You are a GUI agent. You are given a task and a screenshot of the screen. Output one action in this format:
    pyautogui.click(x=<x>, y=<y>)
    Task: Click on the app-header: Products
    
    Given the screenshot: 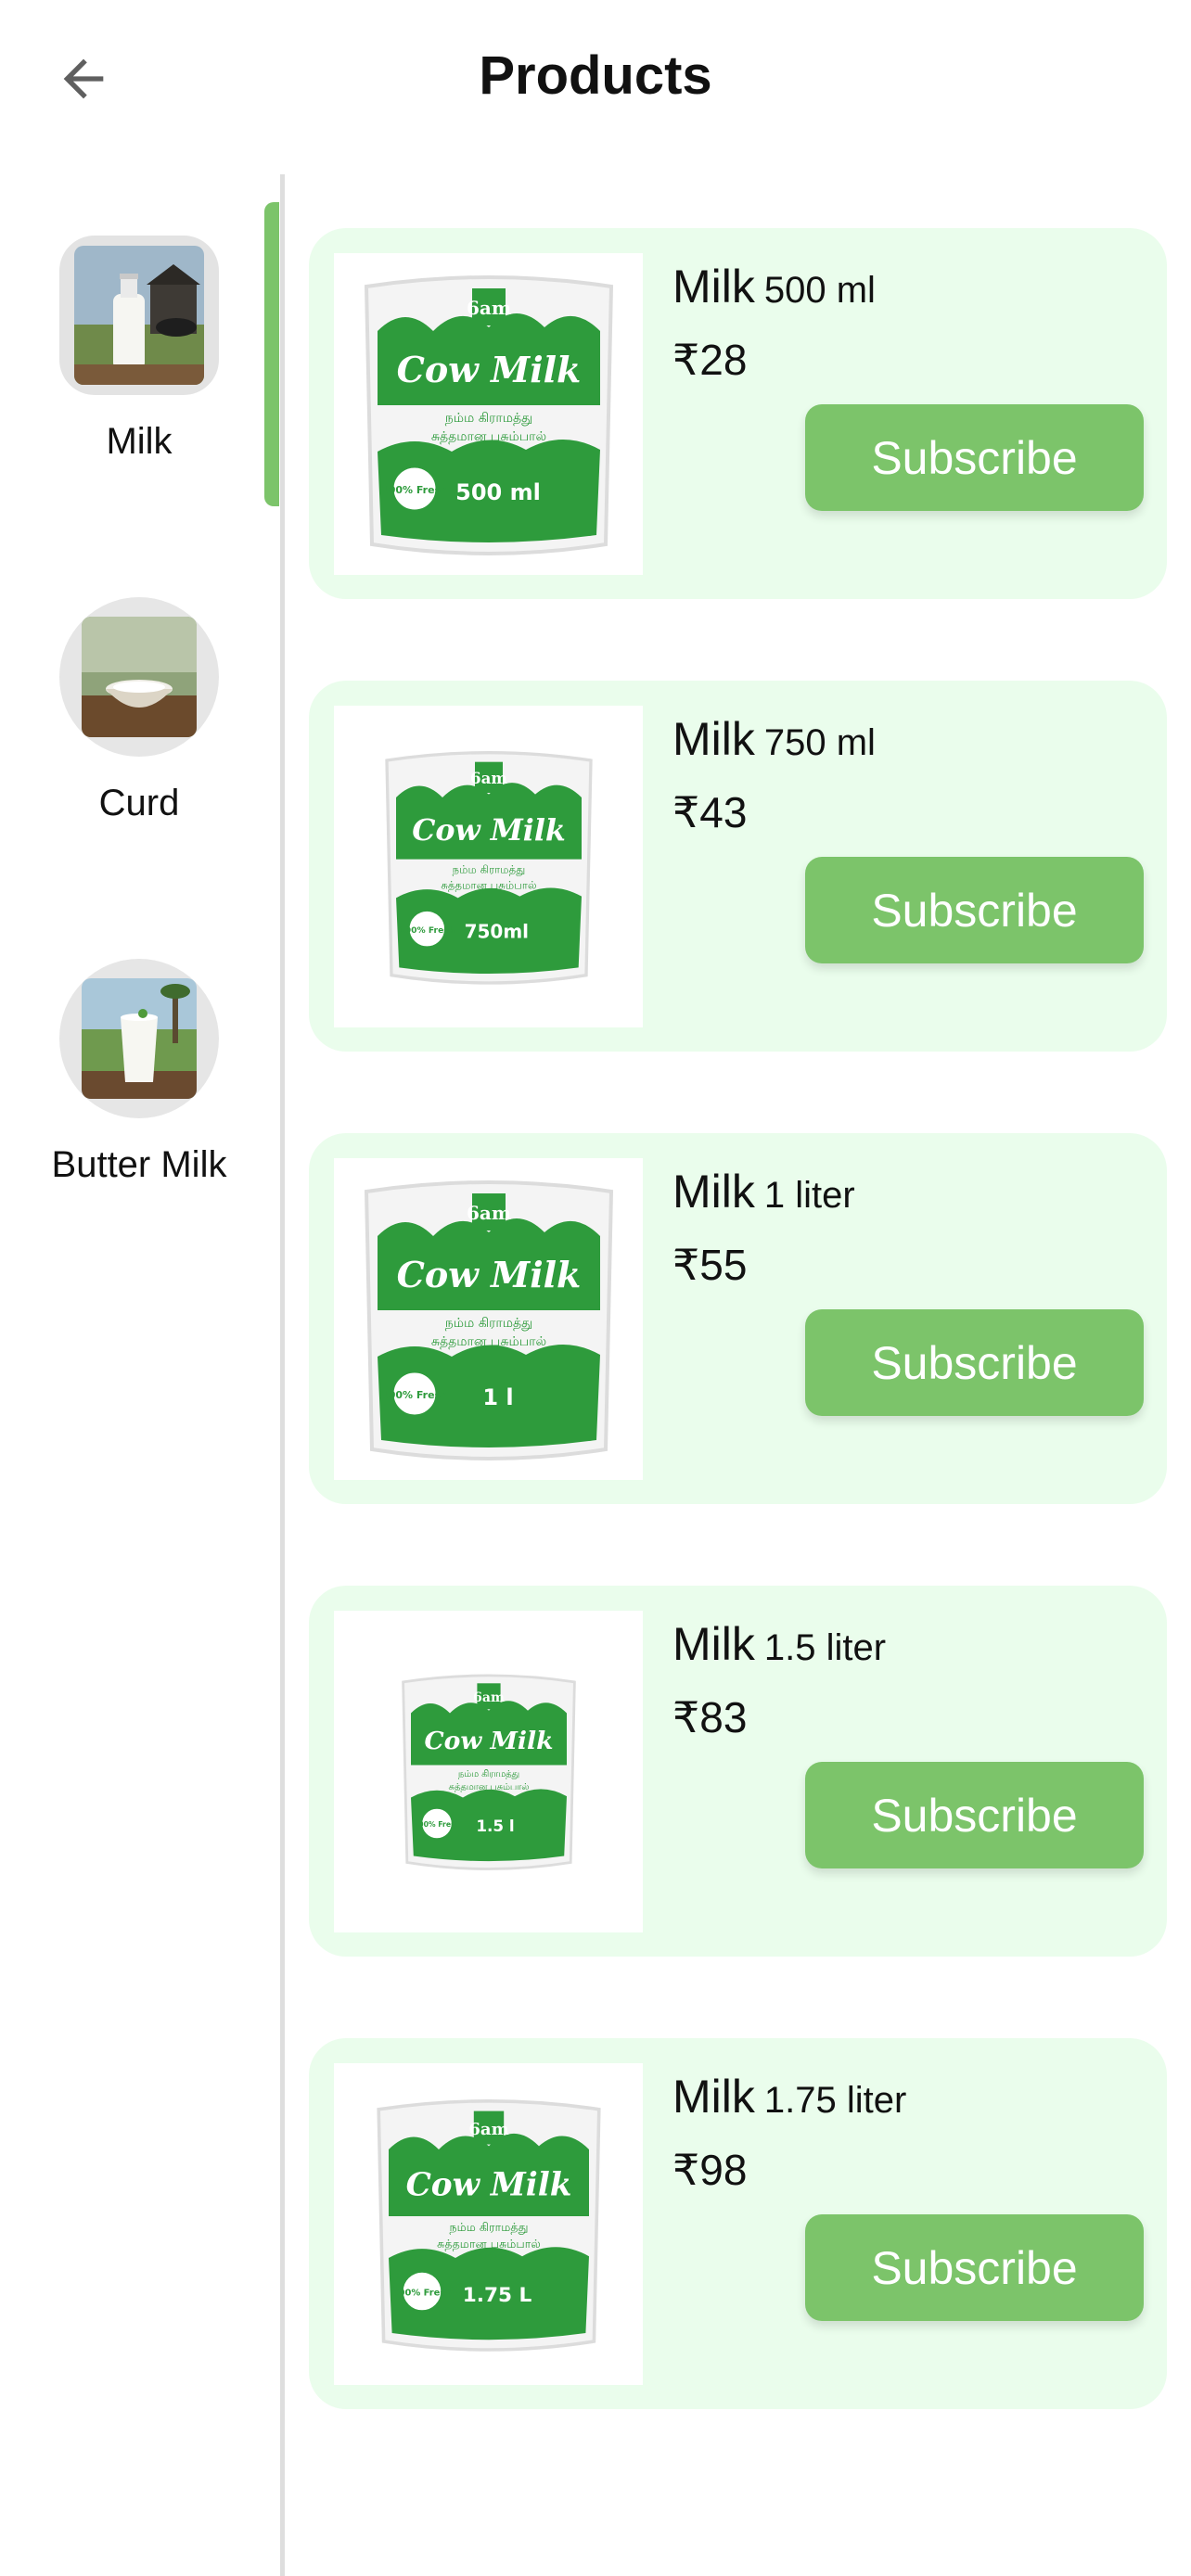 What is the action you would take?
    pyautogui.click(x=595, y=81)
    